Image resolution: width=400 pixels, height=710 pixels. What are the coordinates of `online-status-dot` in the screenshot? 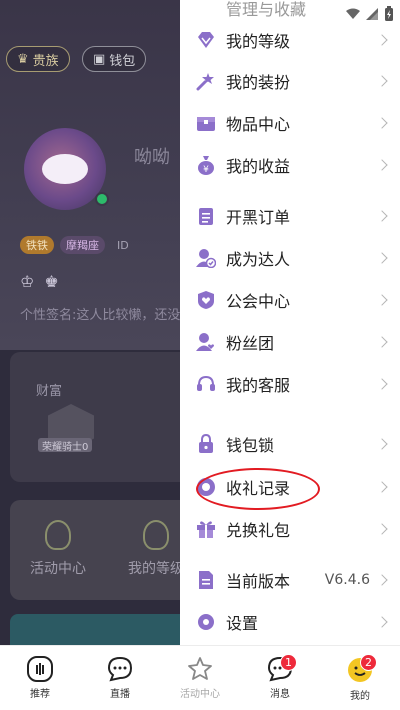 It's located at (102, 199).